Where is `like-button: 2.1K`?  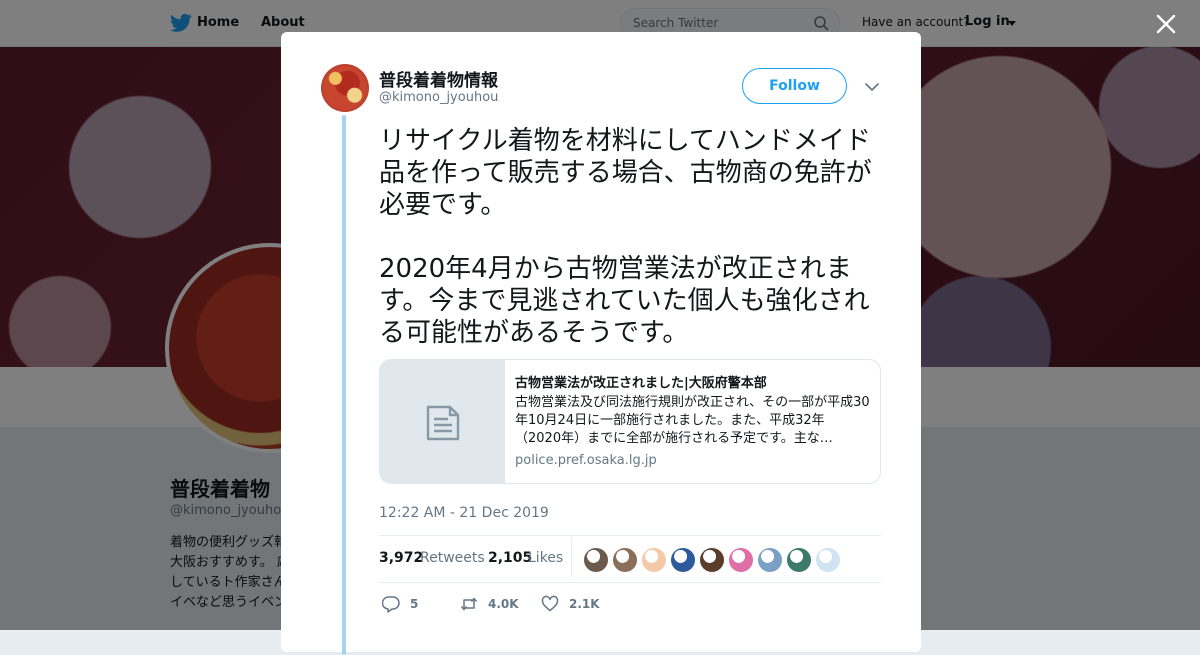 like-button: 2.1K is located at coordinates (570, 604).